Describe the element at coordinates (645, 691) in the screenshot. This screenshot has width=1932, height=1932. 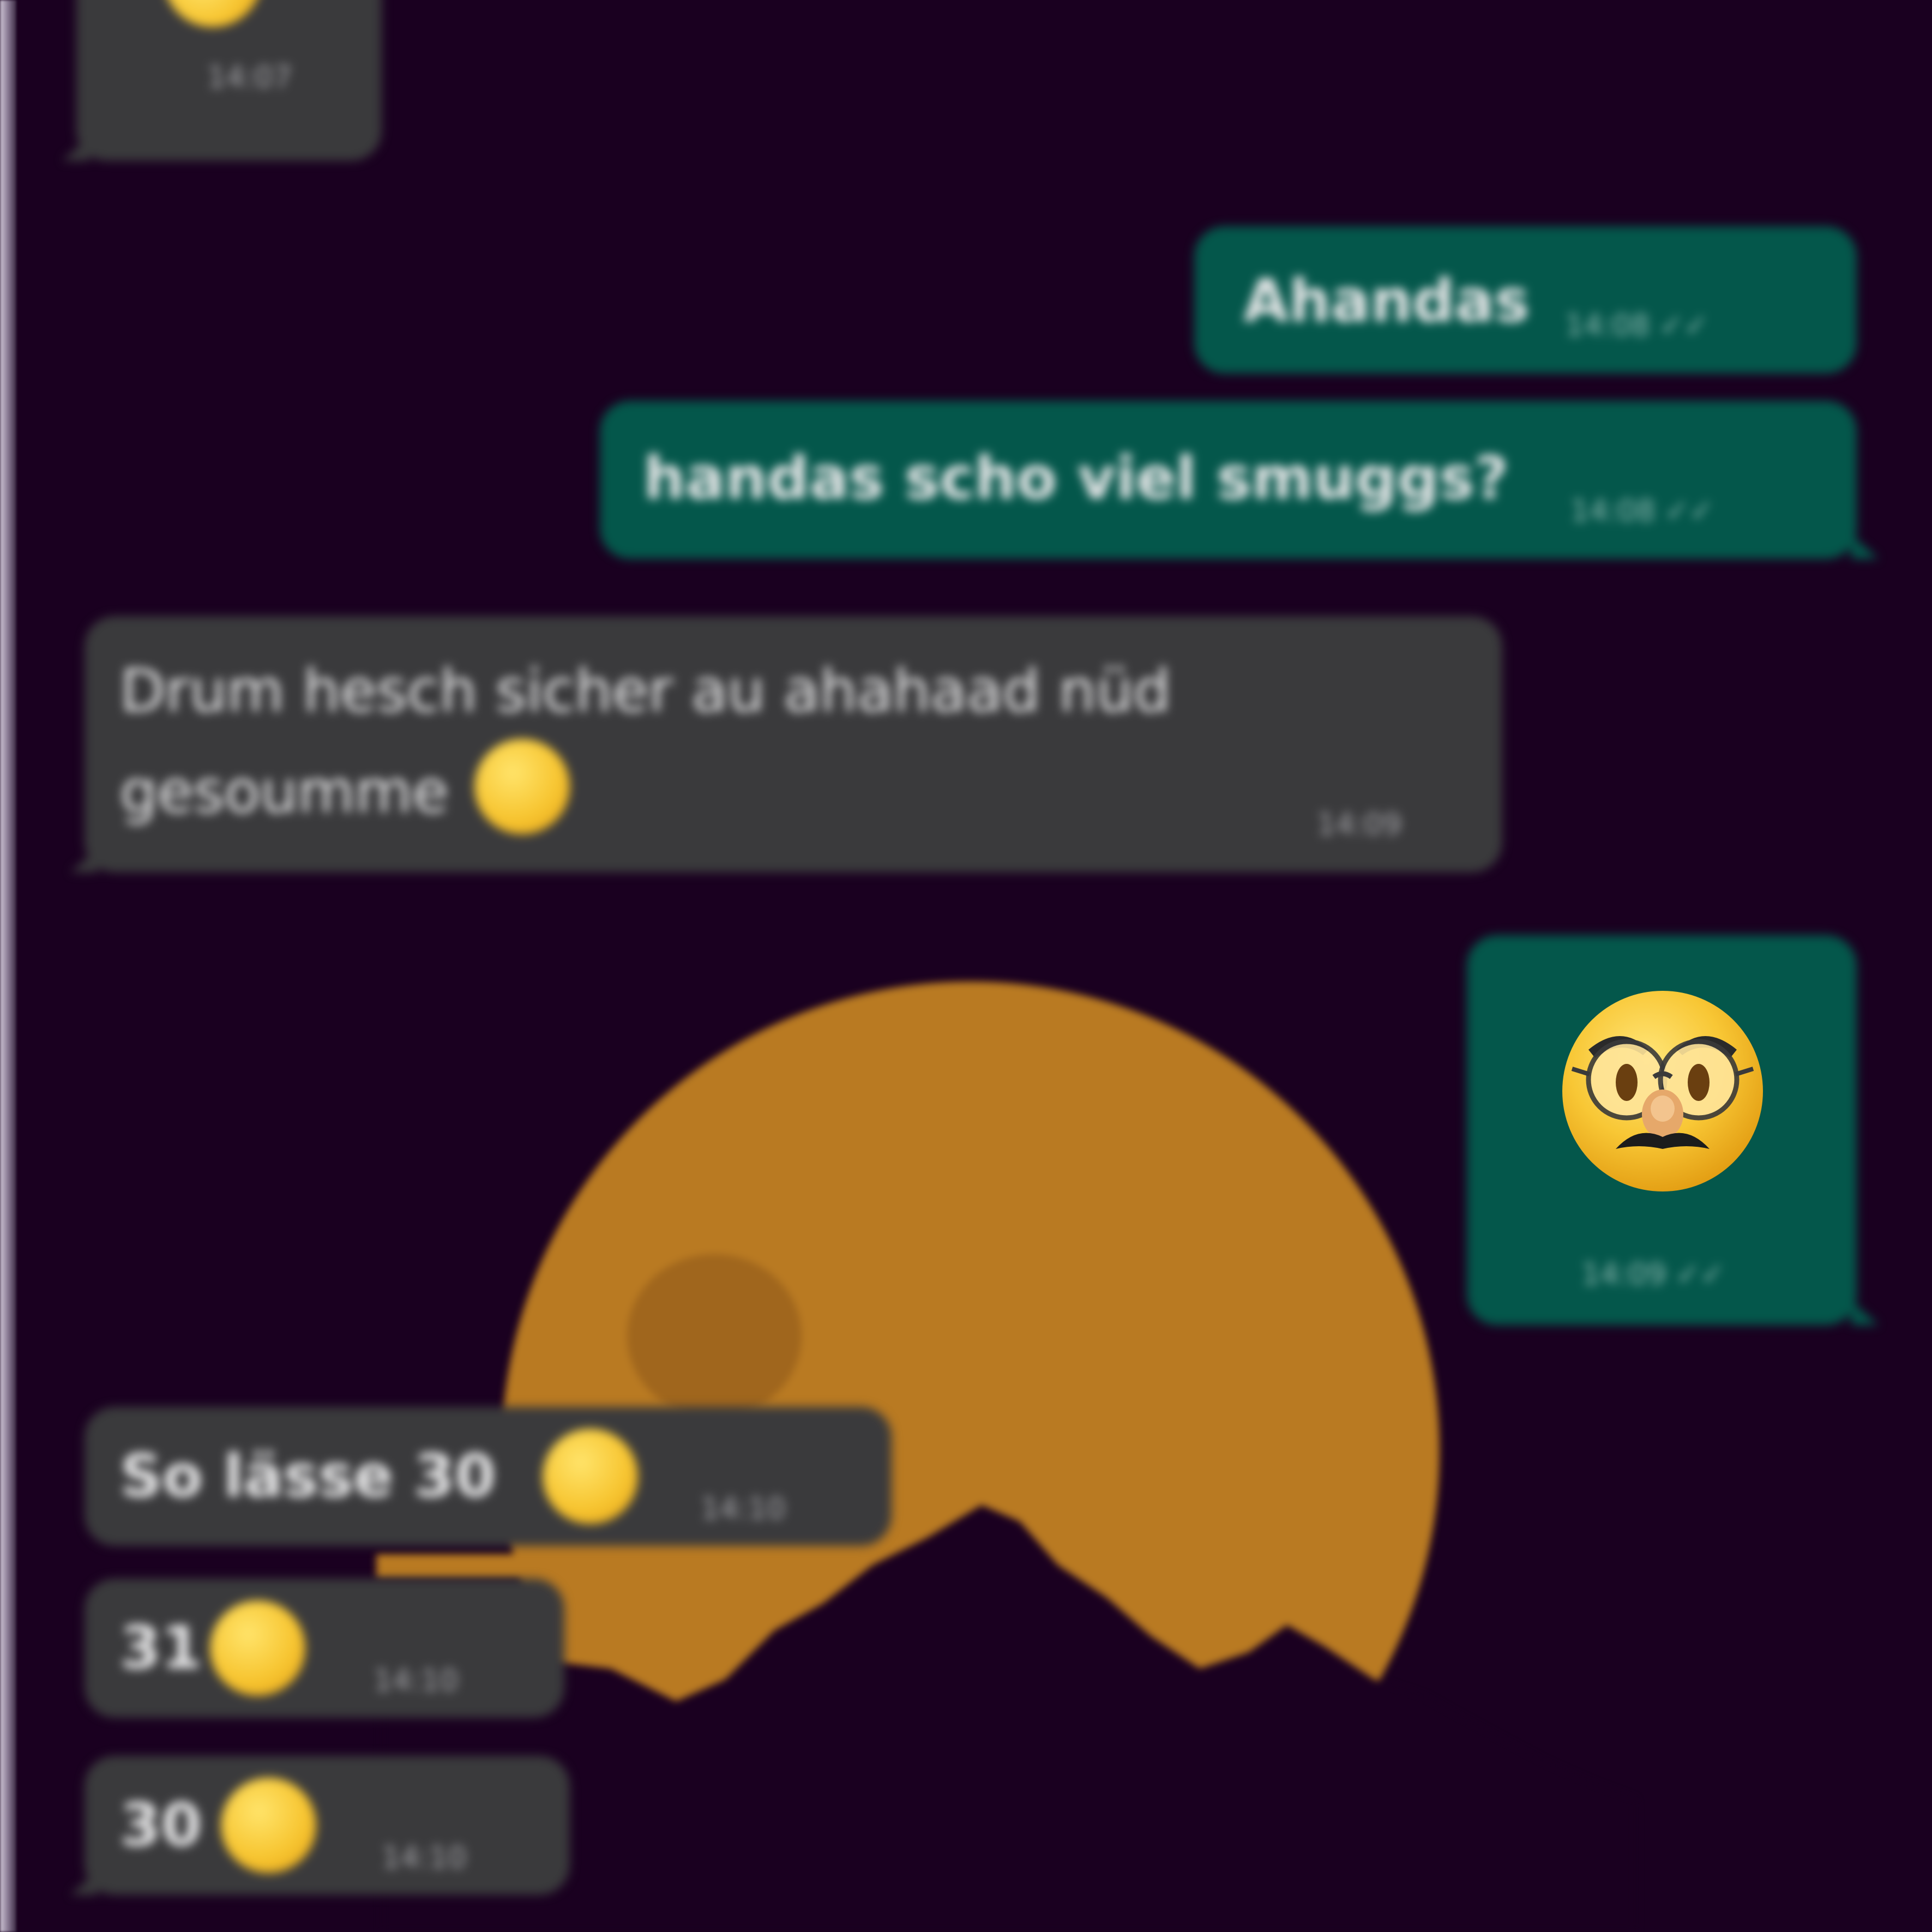
I see `message-text: Drum hesch sicher au ahahaad nüd` at that location.